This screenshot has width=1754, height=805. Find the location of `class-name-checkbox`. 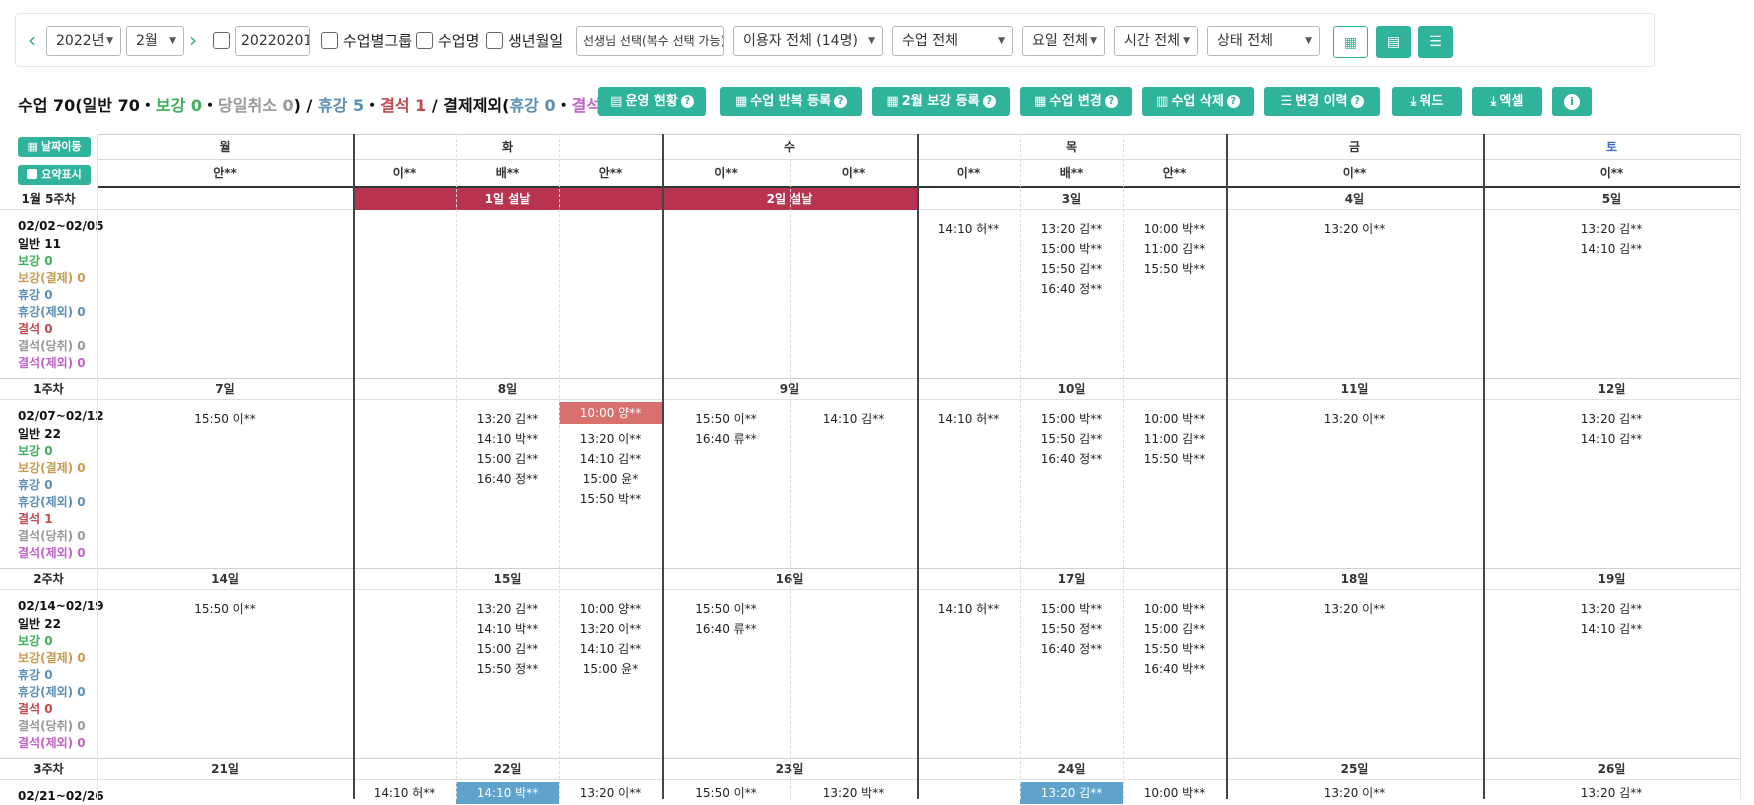

class-name-checkbox is located at coordinates (424, 40).